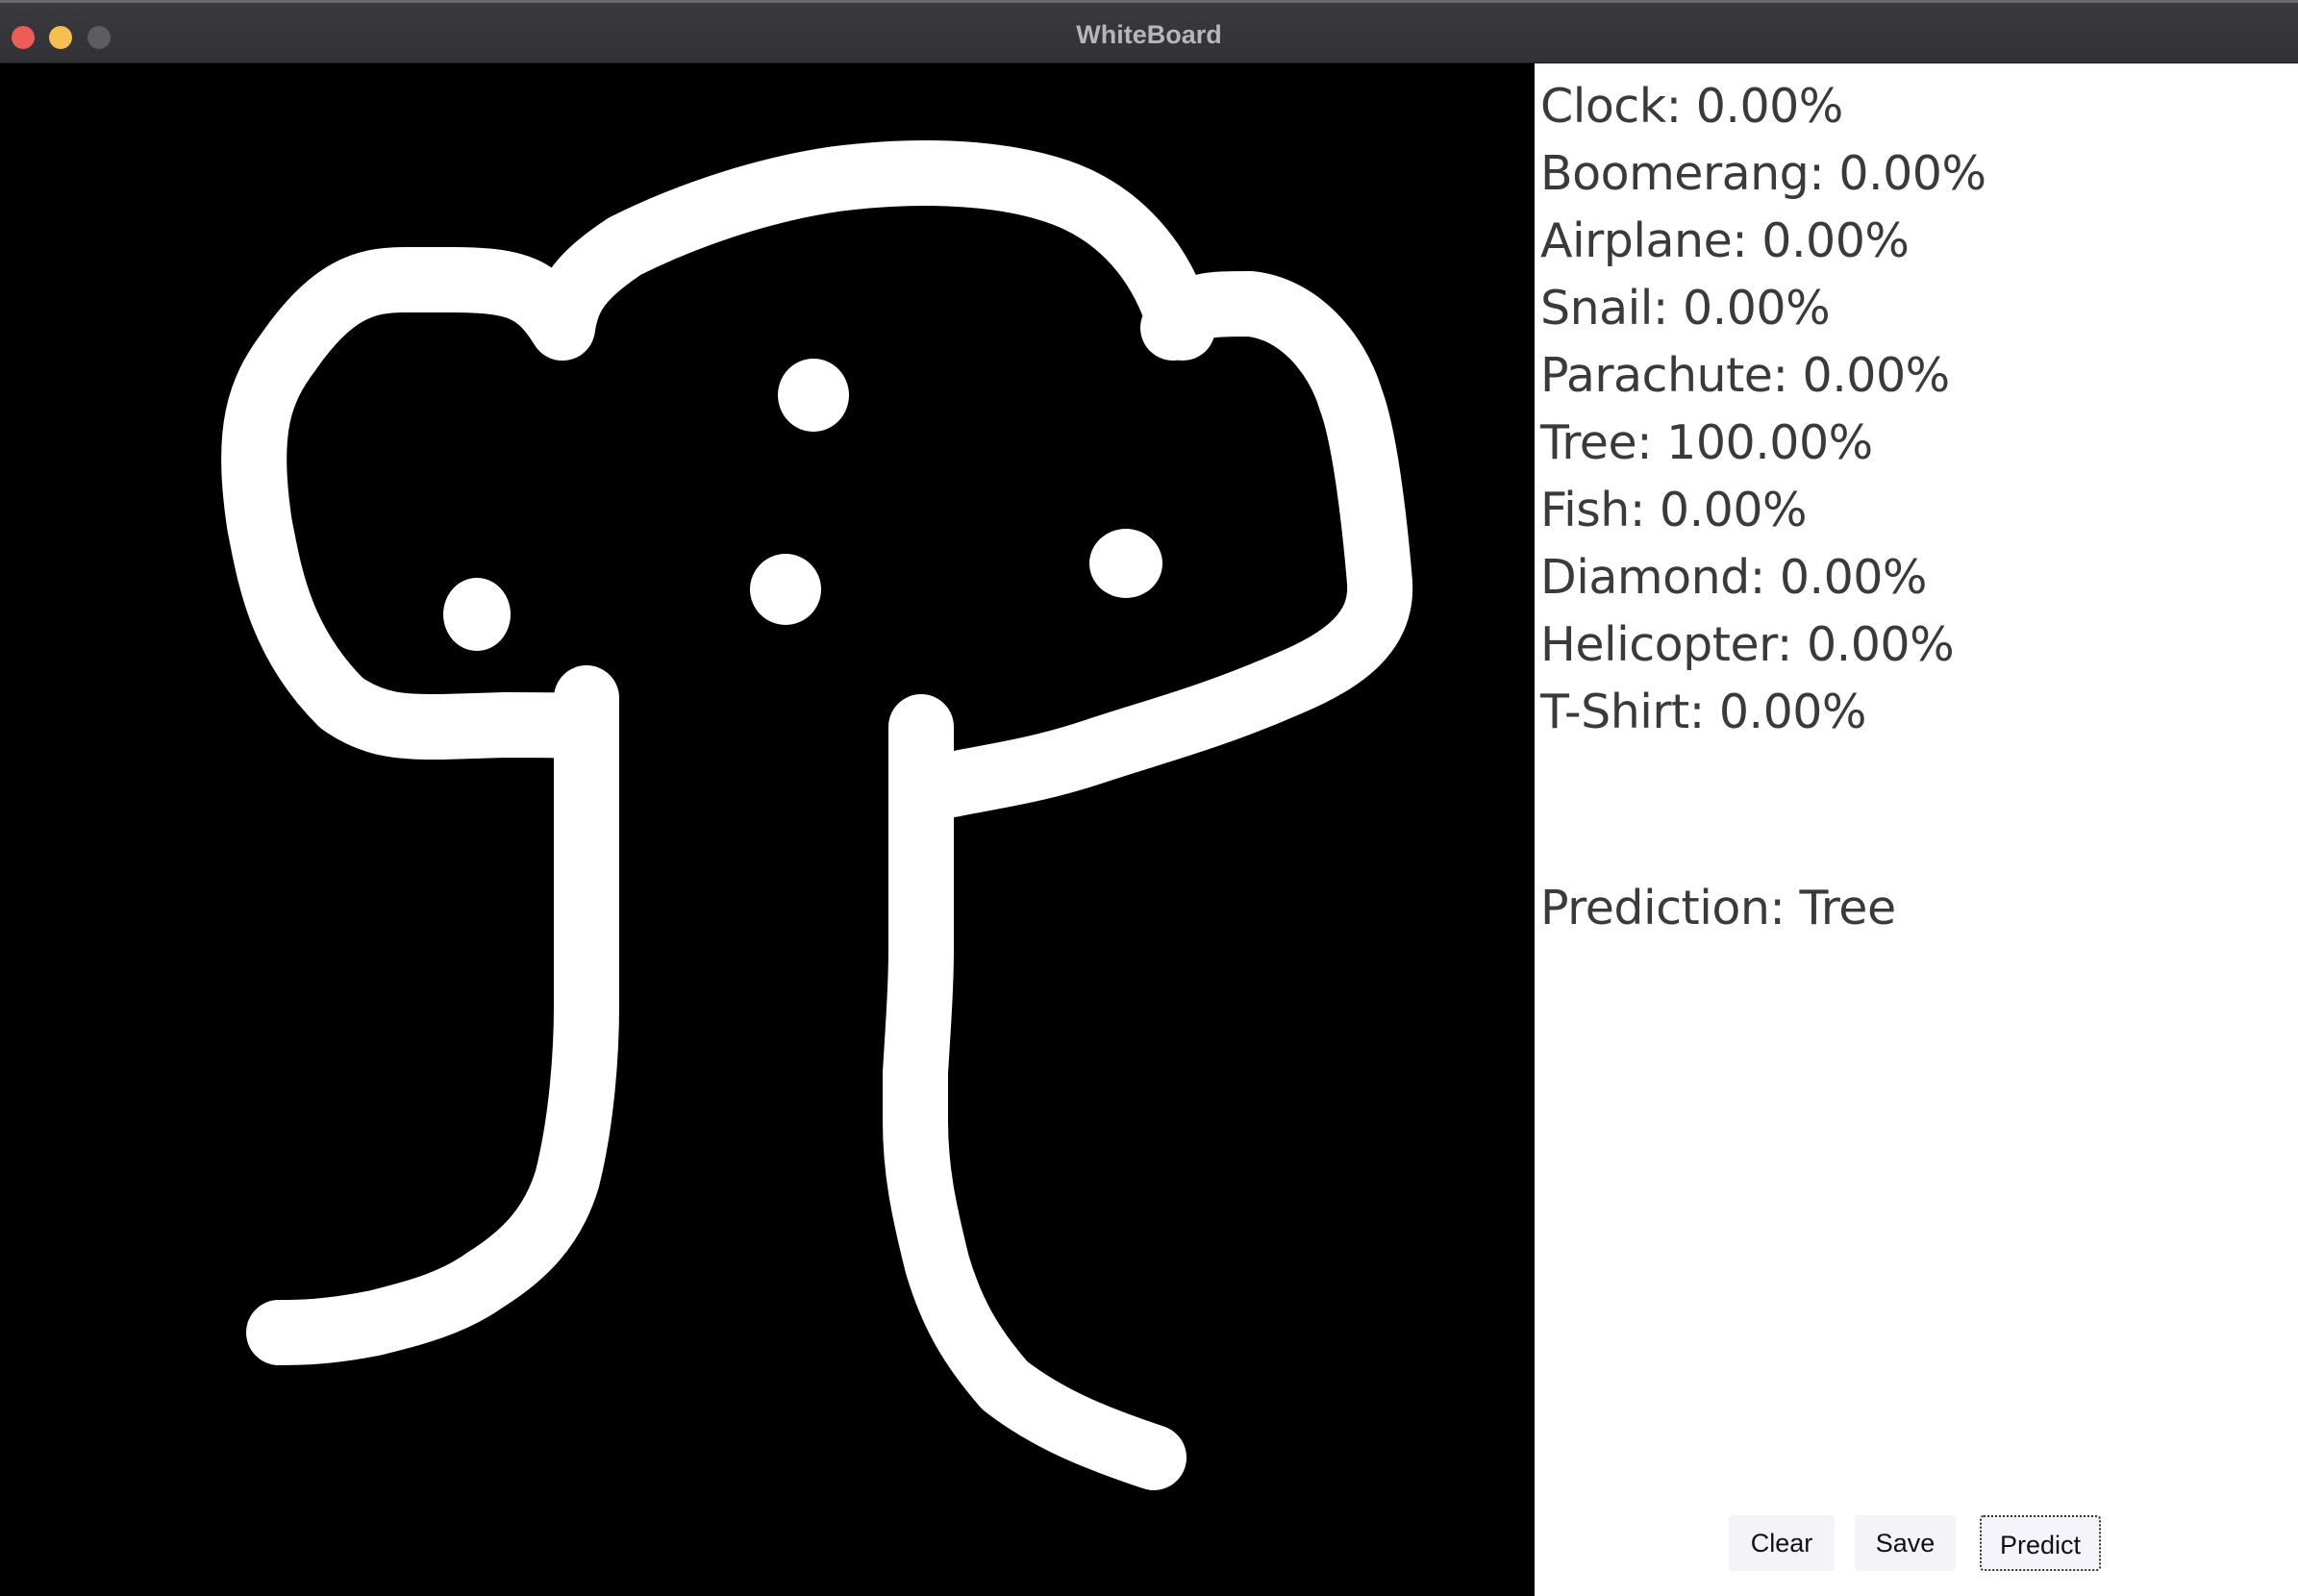  Describe the element at coordinates (1748, 644) in the screenshot. I see `score-helicopter: Helicopter: 0.00%` at that location.